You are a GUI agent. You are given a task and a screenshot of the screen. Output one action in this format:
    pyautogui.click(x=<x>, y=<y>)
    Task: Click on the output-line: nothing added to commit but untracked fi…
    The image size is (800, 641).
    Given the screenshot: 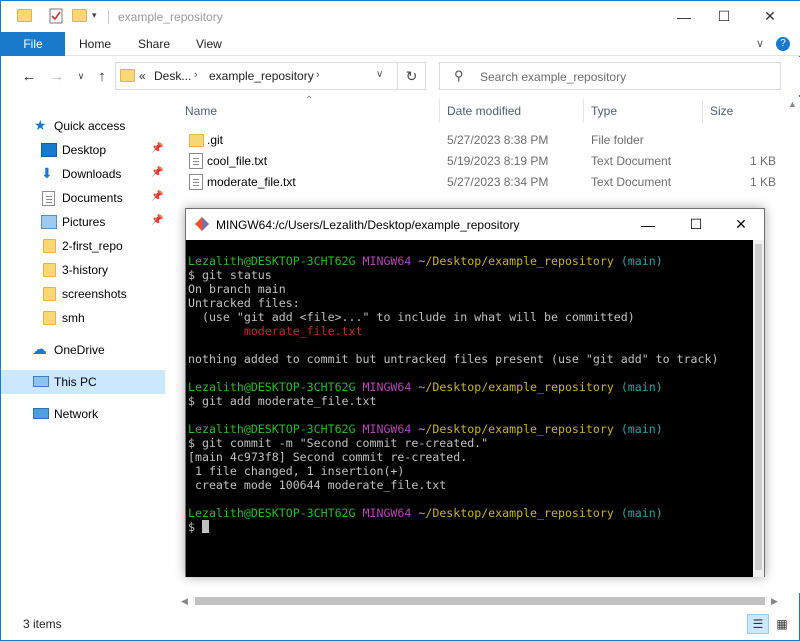 What is the action you would take?
    pyautogui.click(x=453, y=359)
    